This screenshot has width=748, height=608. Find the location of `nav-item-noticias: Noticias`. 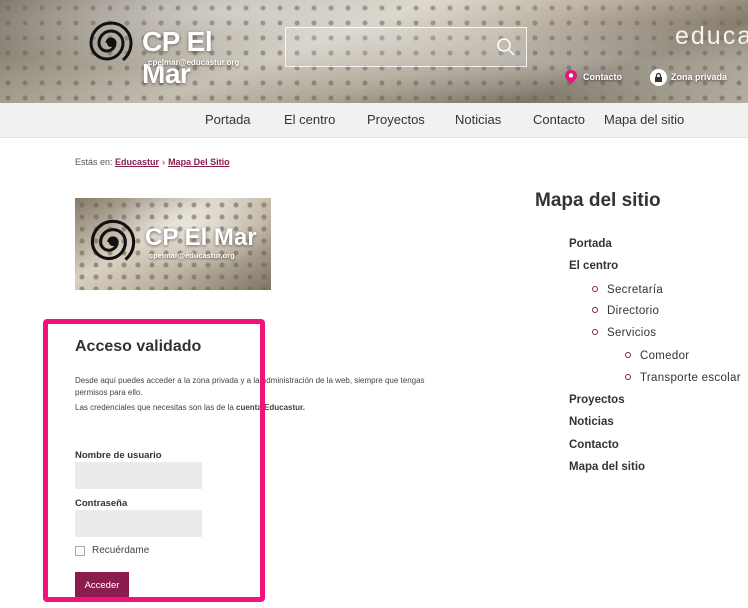

nav-item-noticias: Noticias is located at coordinates (478, 119).